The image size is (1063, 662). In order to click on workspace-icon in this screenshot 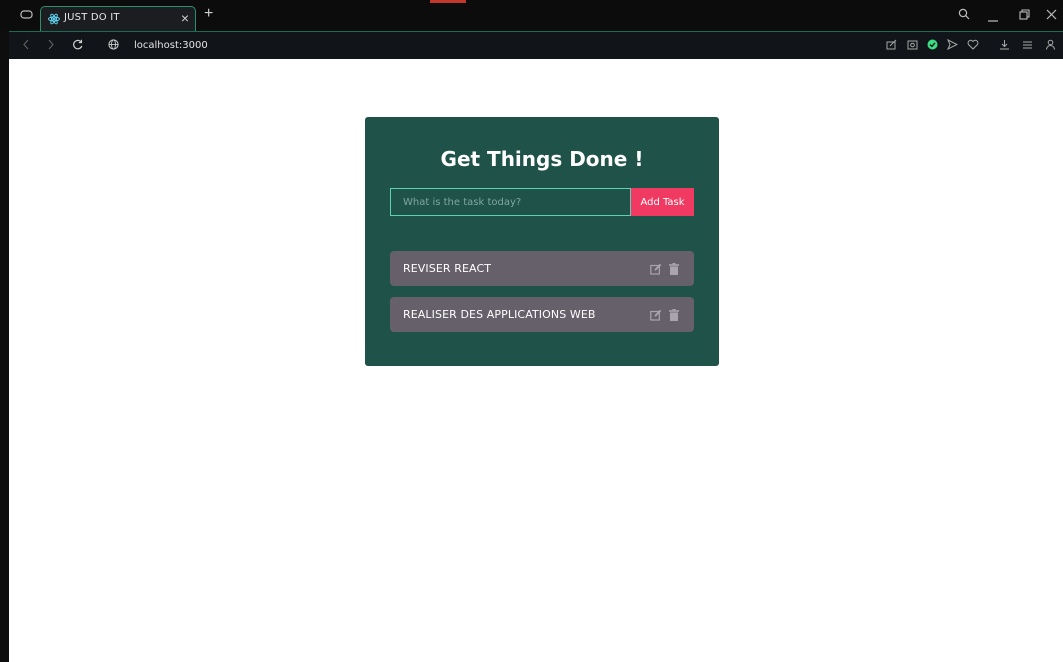, I will do `click(26, 16)`.